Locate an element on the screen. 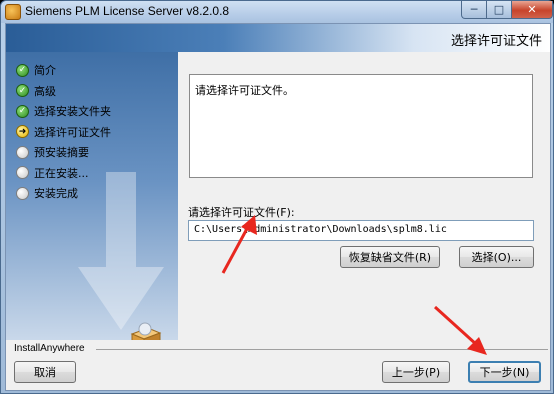  step-label: 预安装摘要 is located at coordinates (61, 153).